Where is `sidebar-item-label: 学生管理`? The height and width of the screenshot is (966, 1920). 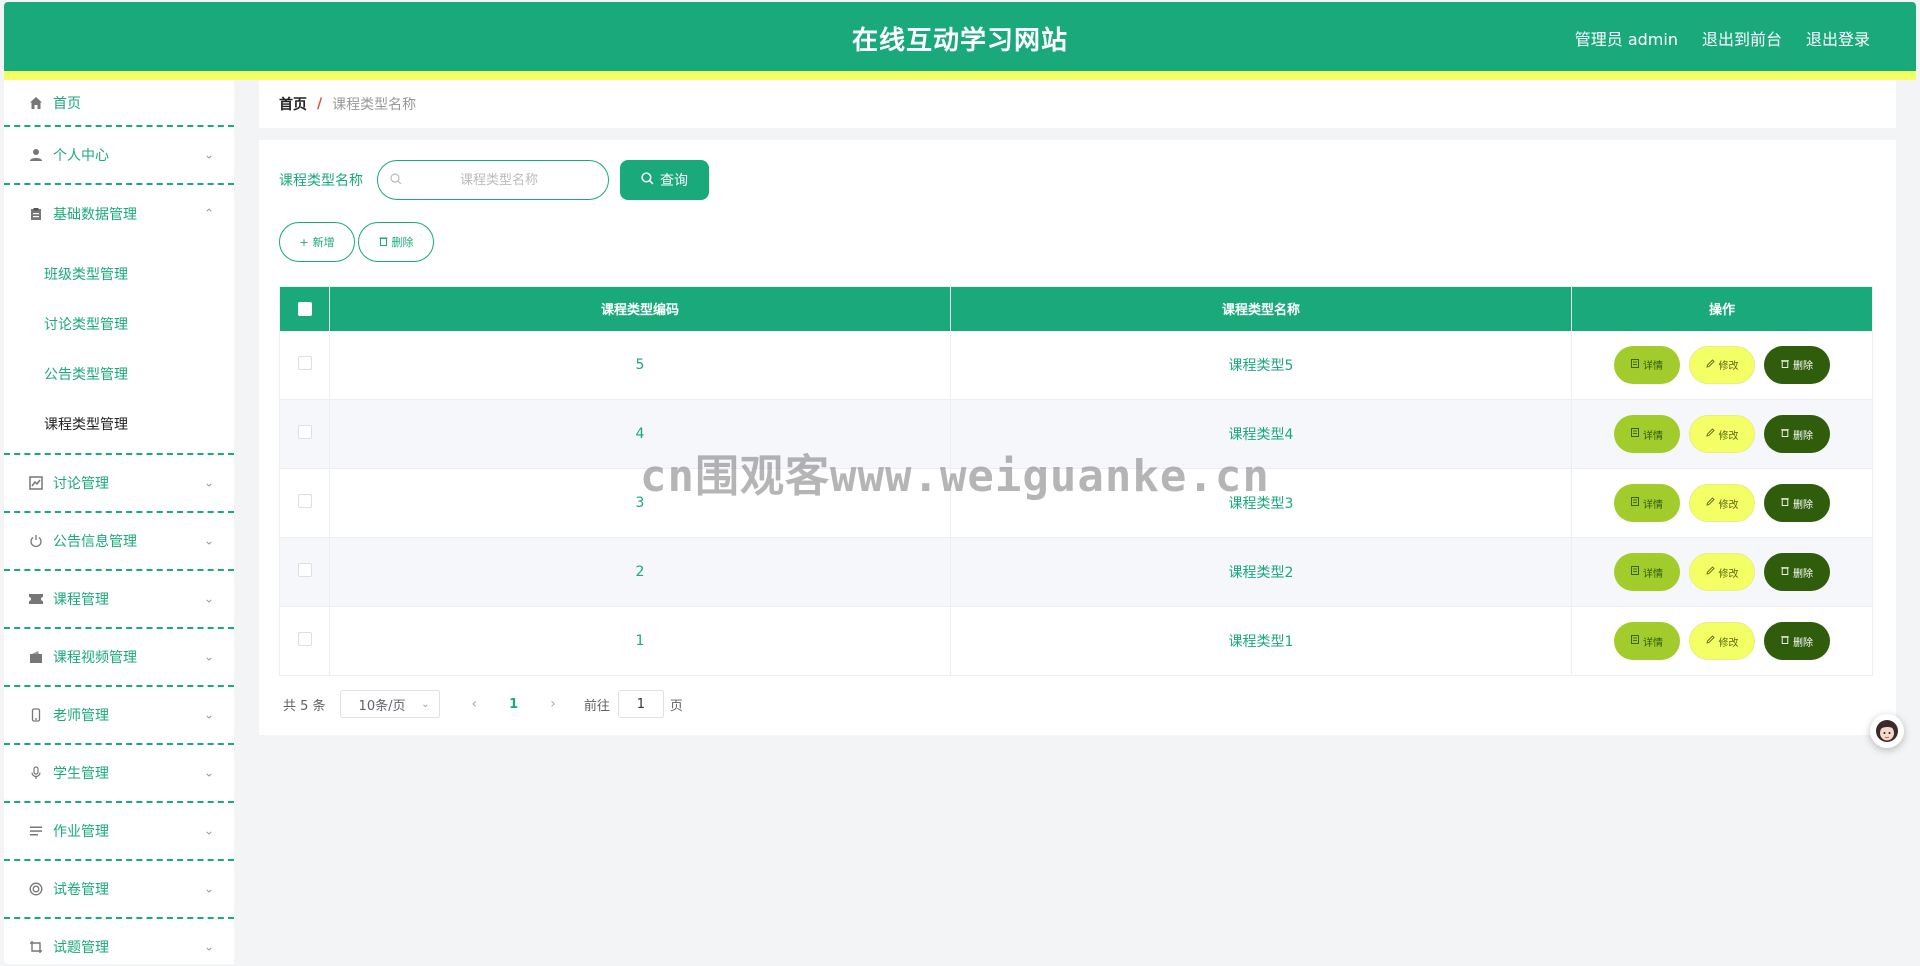 sidebar-item-label: 学生管理 is located at coordinates (81, 774).